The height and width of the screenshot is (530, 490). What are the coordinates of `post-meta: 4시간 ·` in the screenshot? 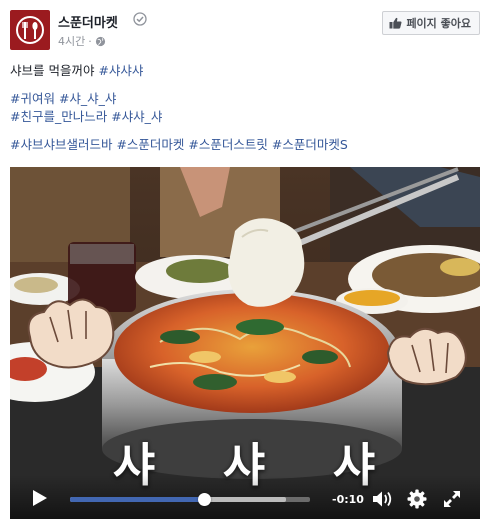 It's located at (82, 41).